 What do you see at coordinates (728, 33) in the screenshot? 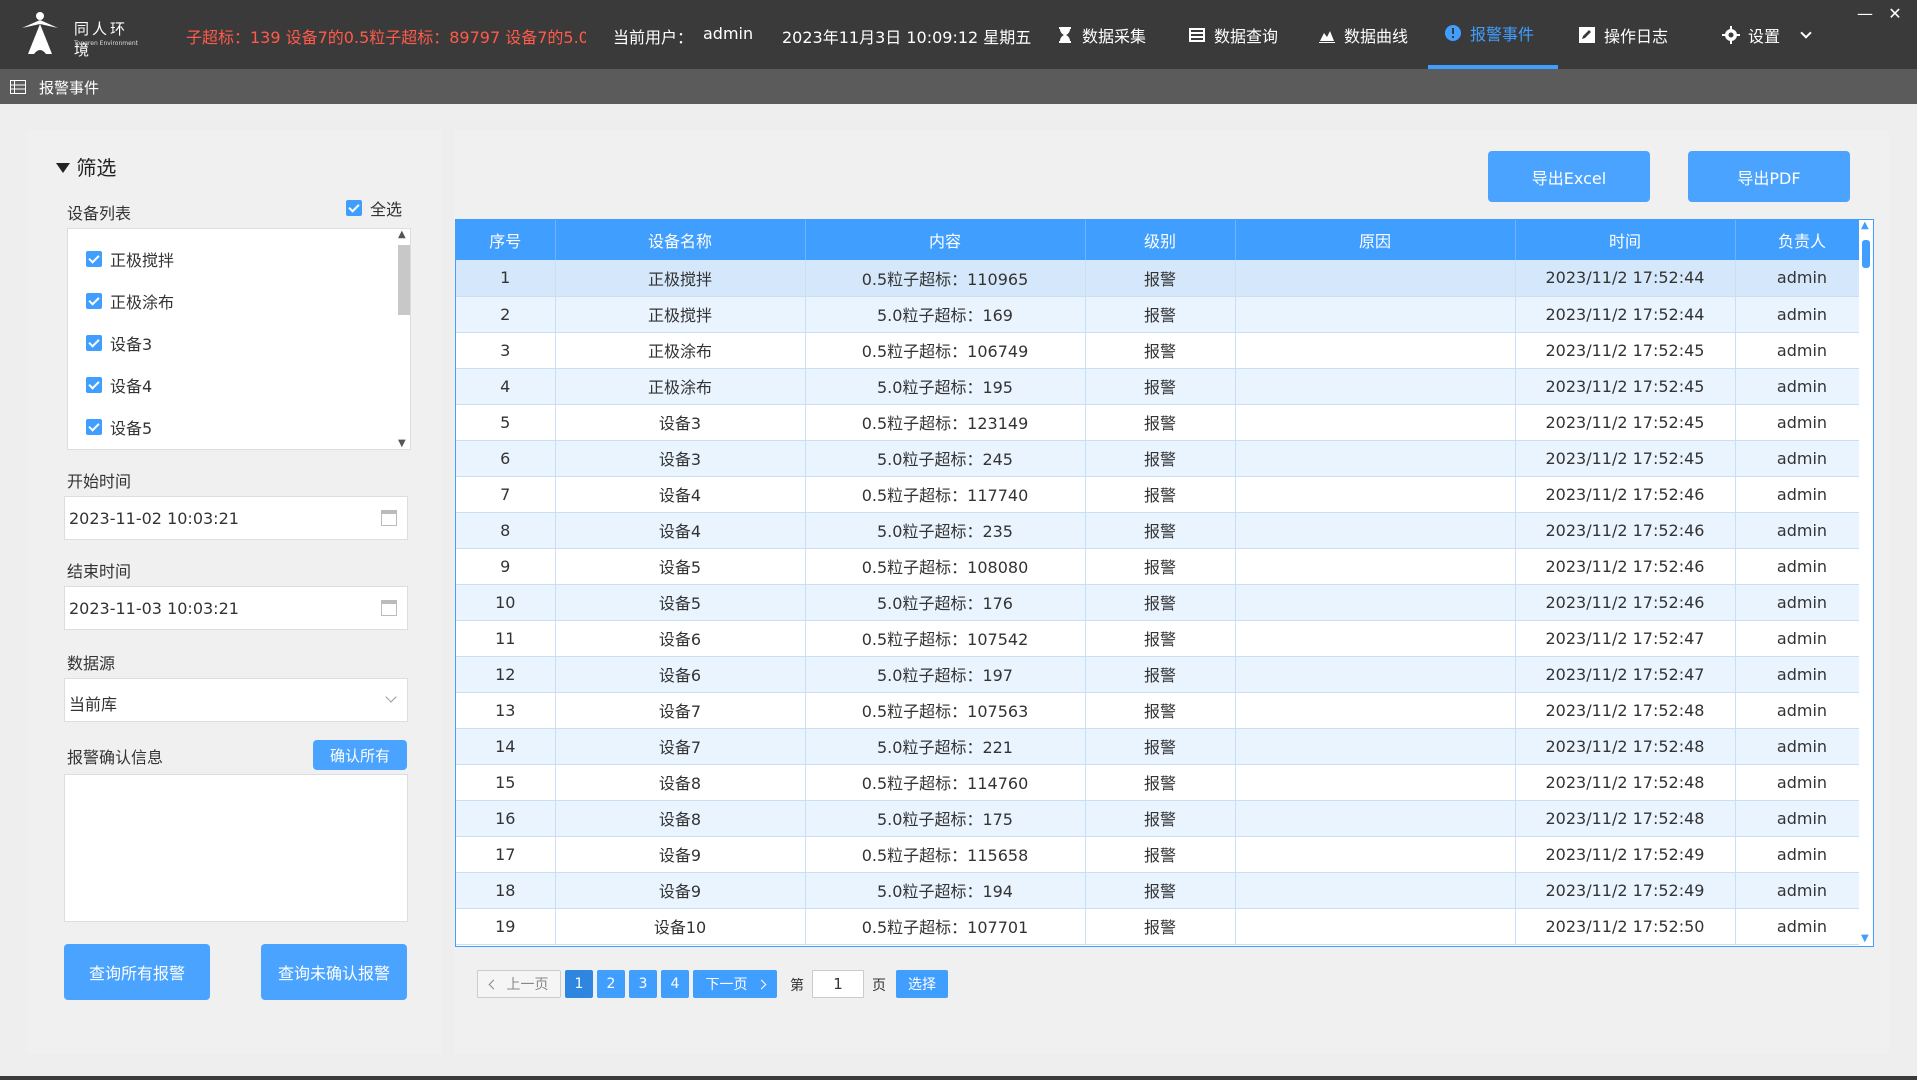
I see `current-user-name: admin` at bounding box center [728, 33].